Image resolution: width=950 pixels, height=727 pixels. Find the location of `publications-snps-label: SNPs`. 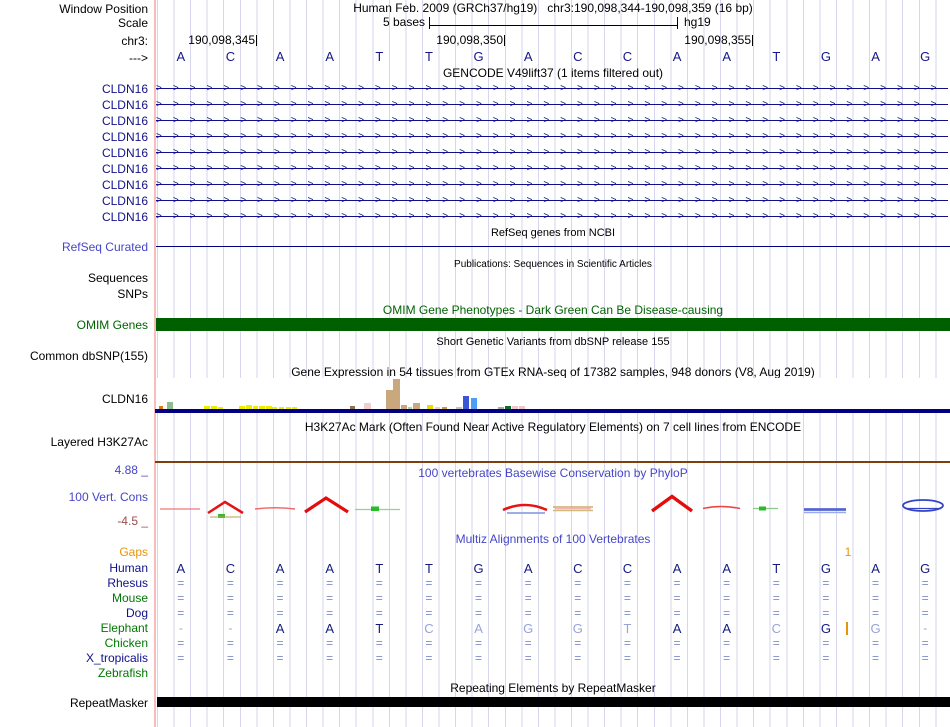

publications-snps-label: SNPs is located at coordinates (74, 294).